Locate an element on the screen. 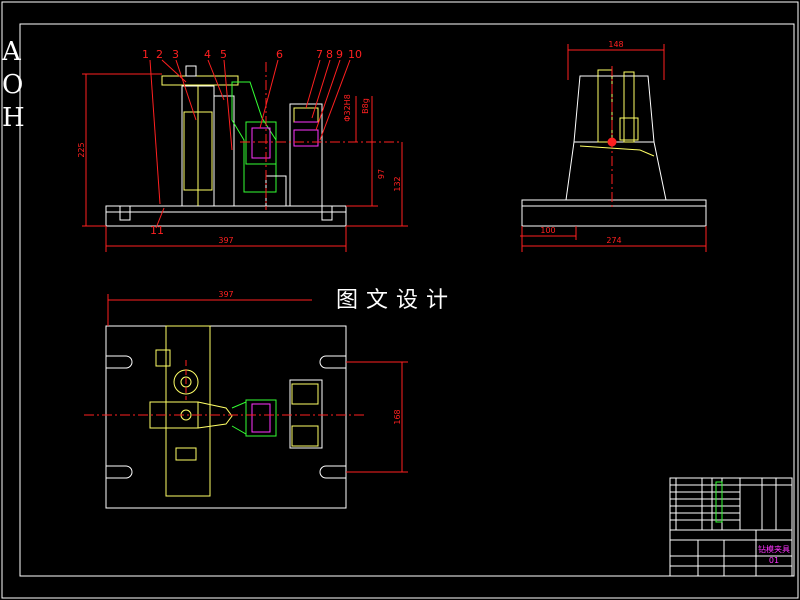  dim-side-offset: 100 is located at coordinates (547, 230).